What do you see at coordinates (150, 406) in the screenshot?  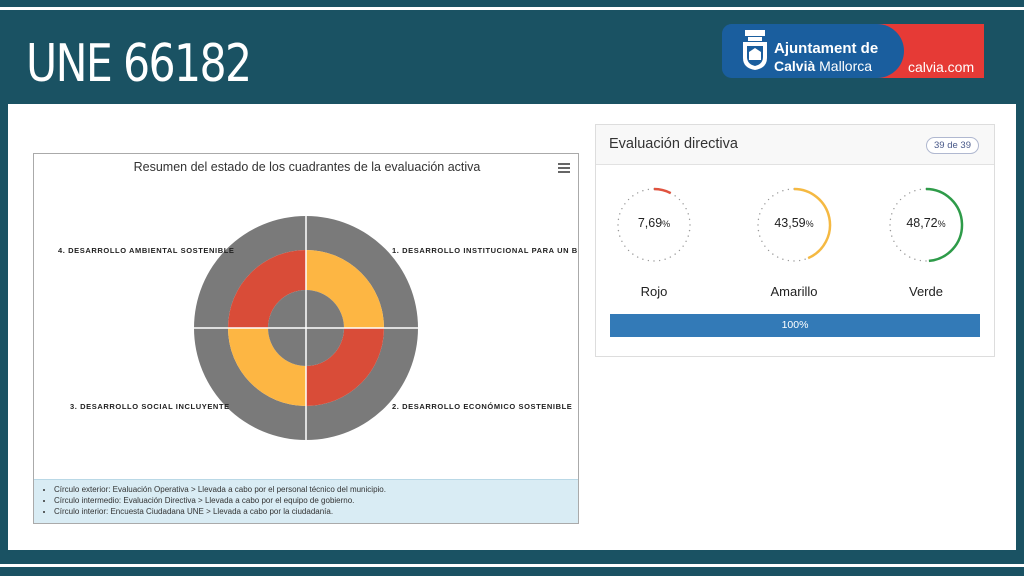 I see `quadrant-label-3: 3. DESARROLLO SOCIAL INCLUYENTE` at bounding box center [150, 406].